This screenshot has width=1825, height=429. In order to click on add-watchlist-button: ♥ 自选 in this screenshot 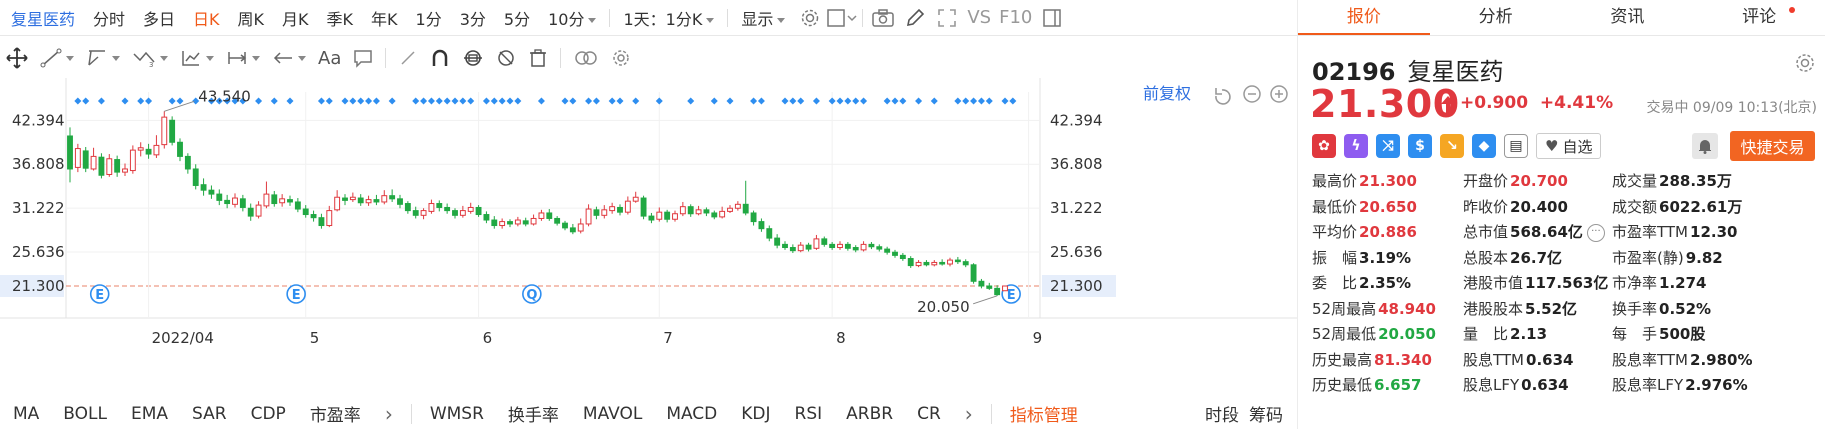, I will do `click(1569, 146)`.